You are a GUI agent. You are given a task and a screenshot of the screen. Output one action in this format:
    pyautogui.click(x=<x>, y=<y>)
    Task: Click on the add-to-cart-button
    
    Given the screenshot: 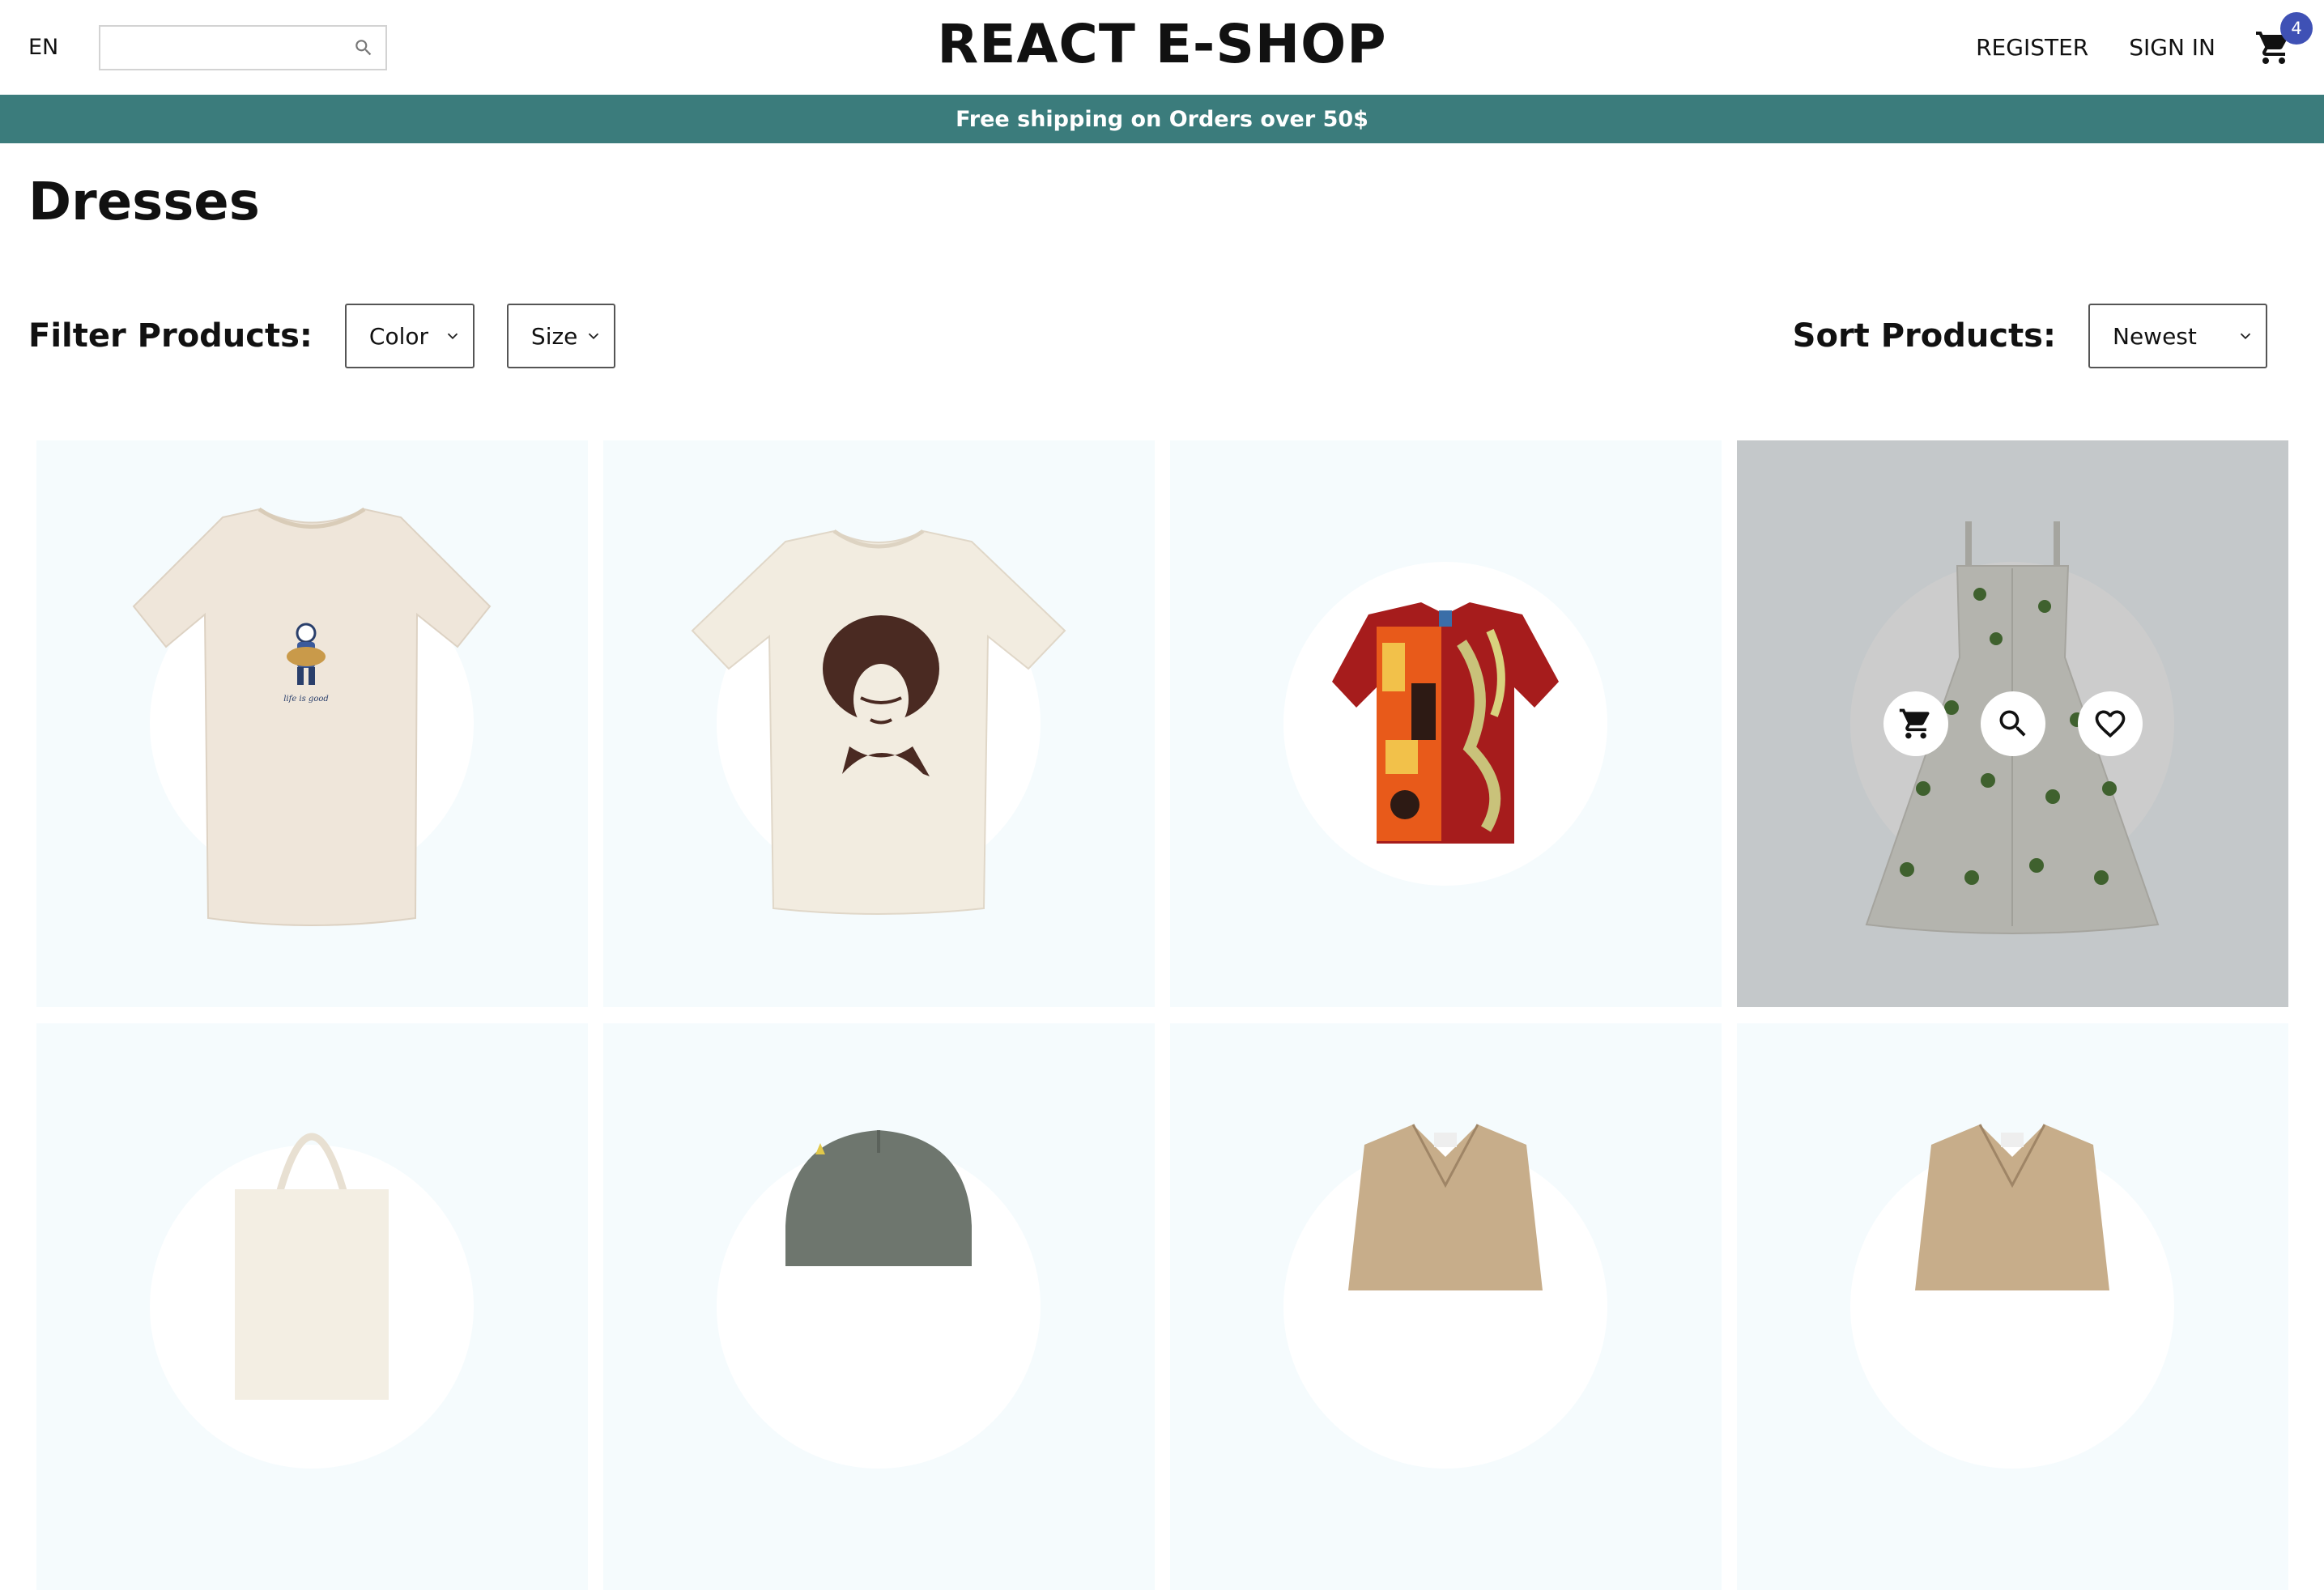 What is the action you would take?
    pyautogui.click(x=1916, y=723)
    